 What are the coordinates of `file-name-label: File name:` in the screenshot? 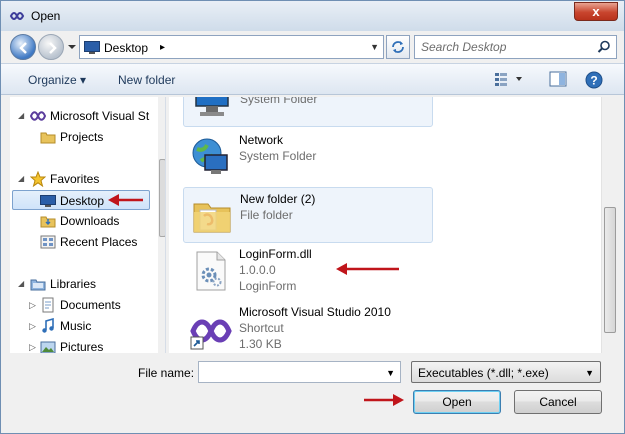 It's located at (166, 373).